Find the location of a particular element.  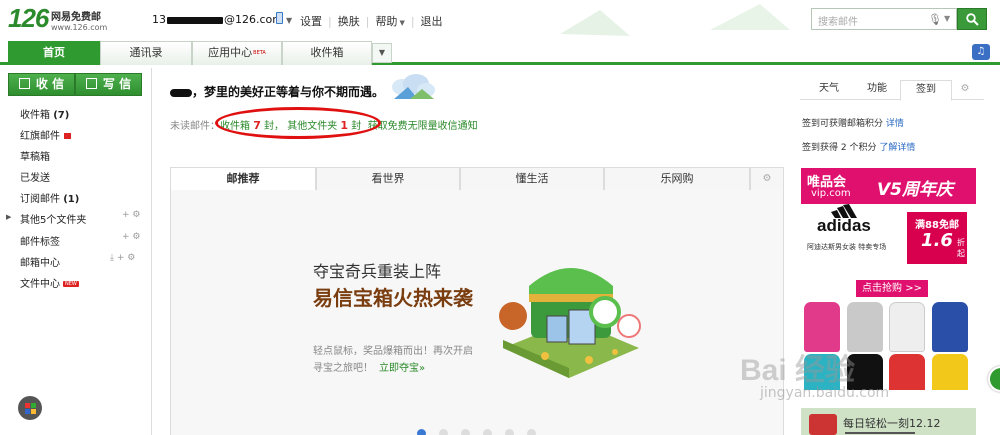

logout-link: 退出 is located at coordinates (432, 21).